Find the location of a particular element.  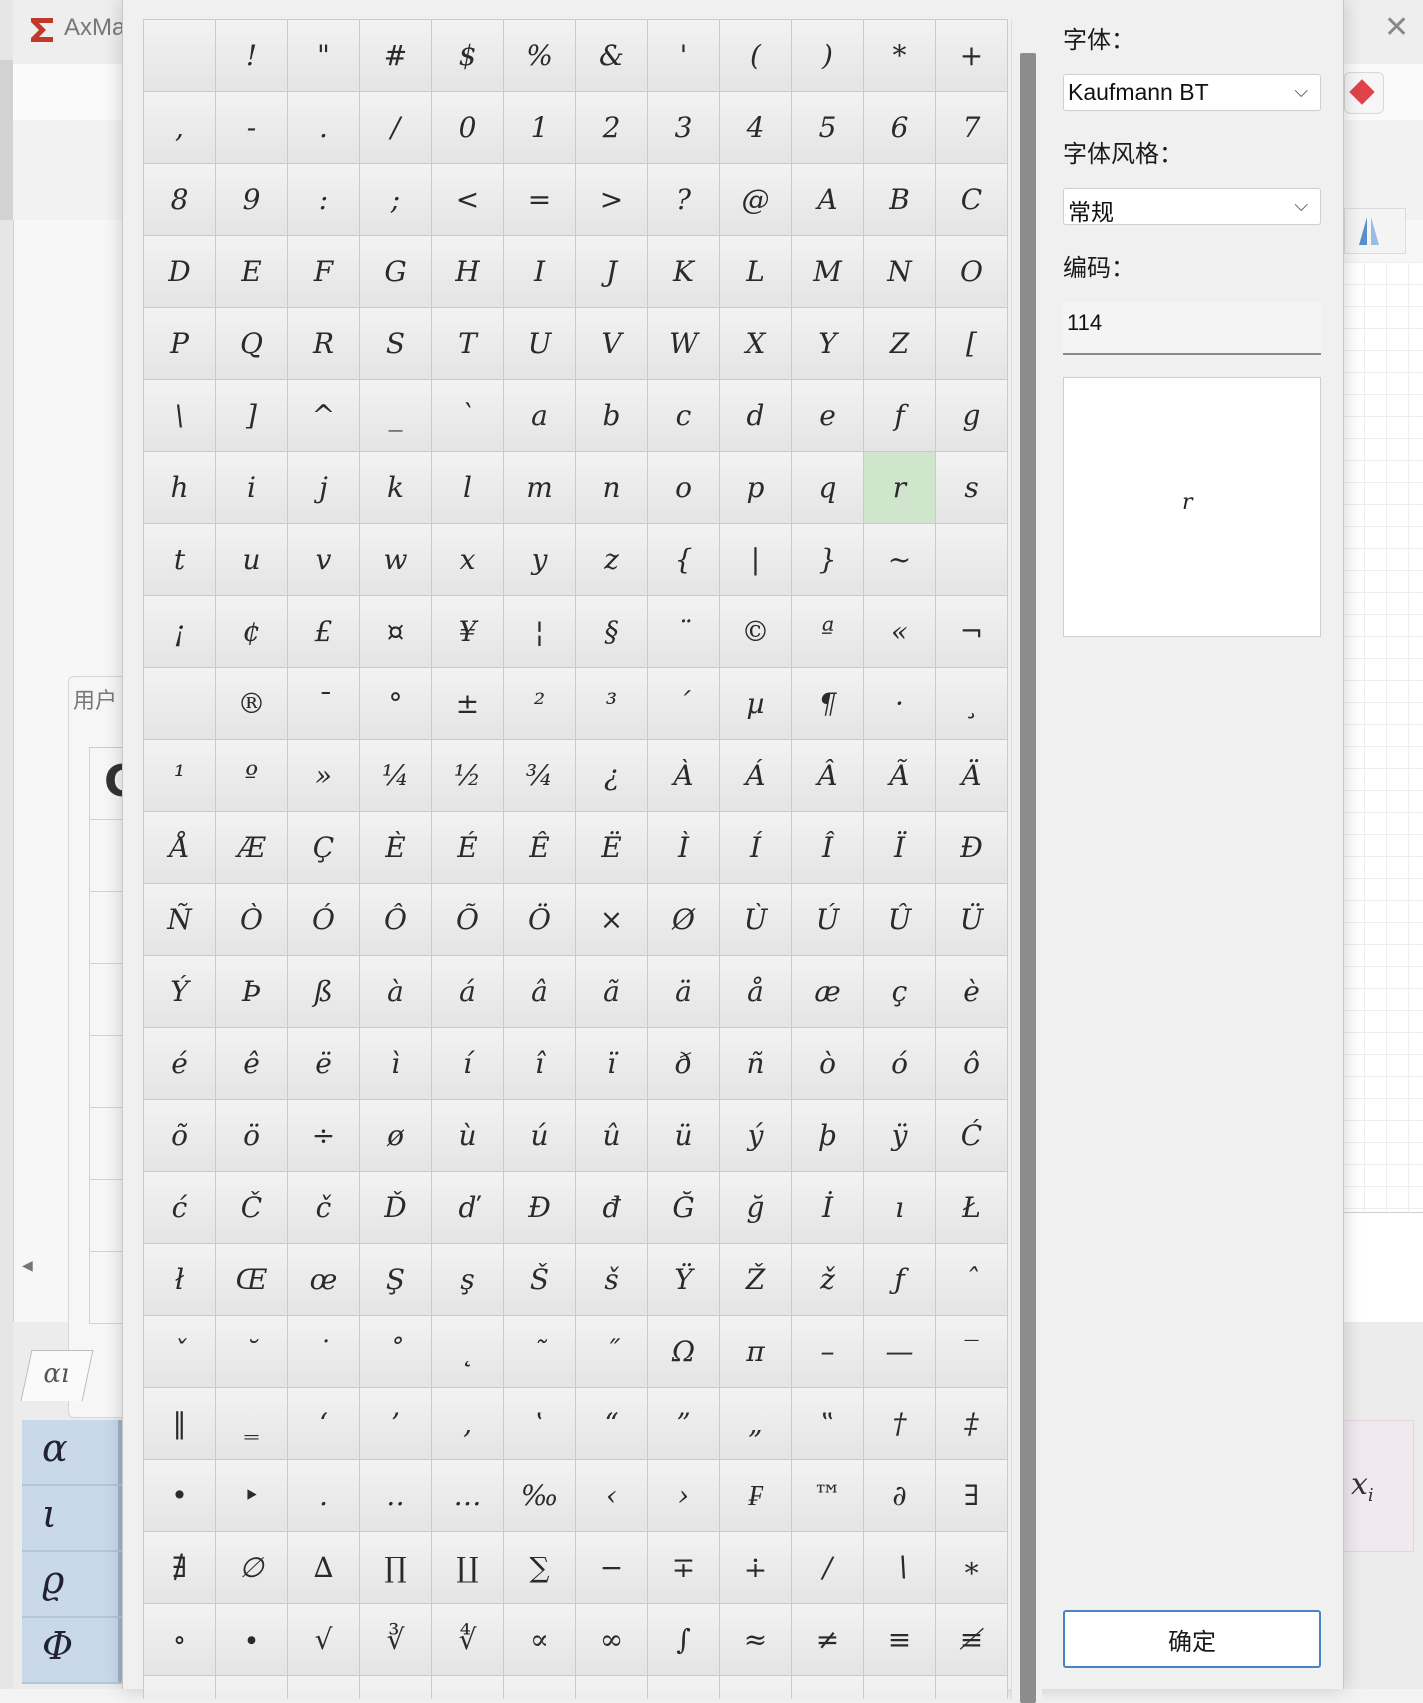

char-cell: ∑ is located at coordinates (540, 1568).